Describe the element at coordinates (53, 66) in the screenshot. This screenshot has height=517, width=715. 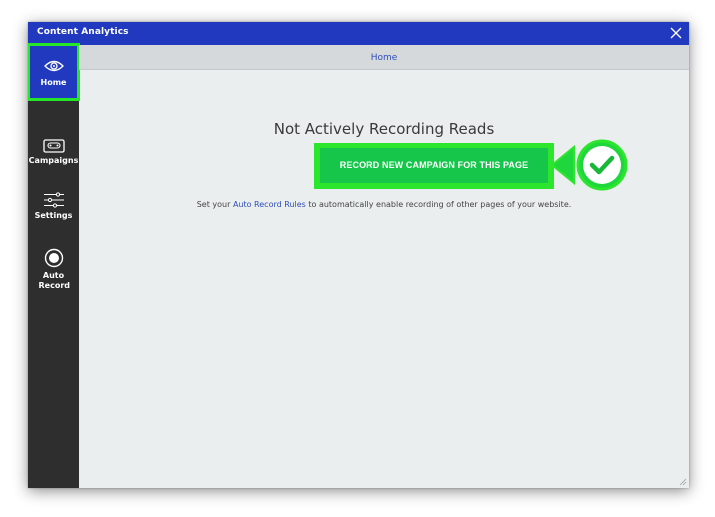
I see `eye-icon` at that location.